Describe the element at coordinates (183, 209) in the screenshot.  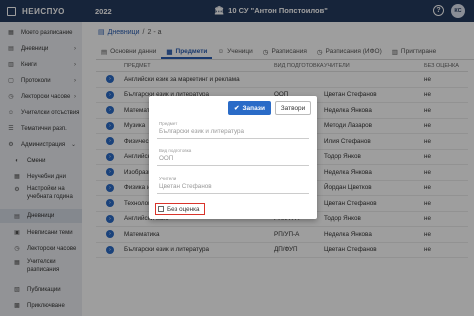
I see `no-grade-label: Без оценка` at that location.